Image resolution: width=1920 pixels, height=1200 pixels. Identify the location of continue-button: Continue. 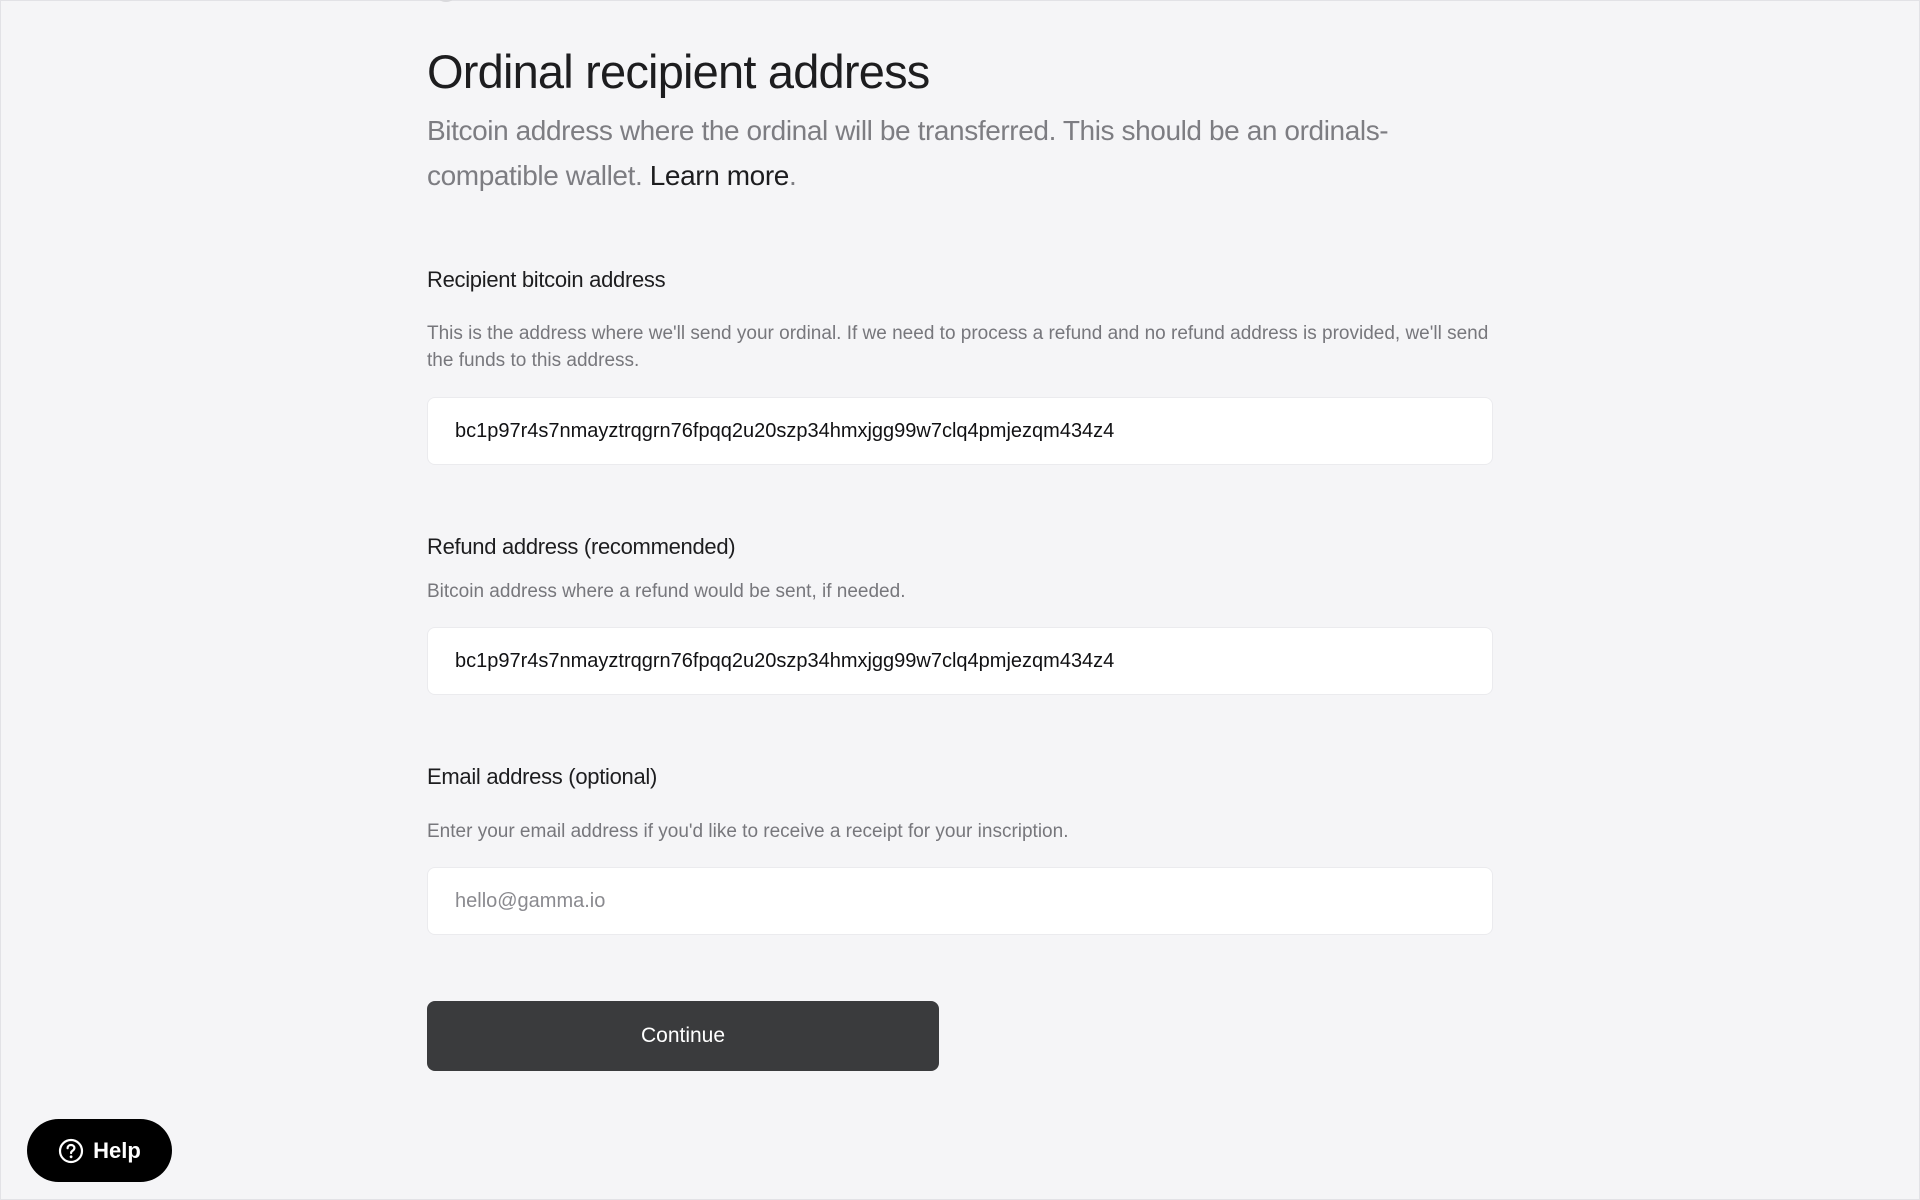
(683, 1036).